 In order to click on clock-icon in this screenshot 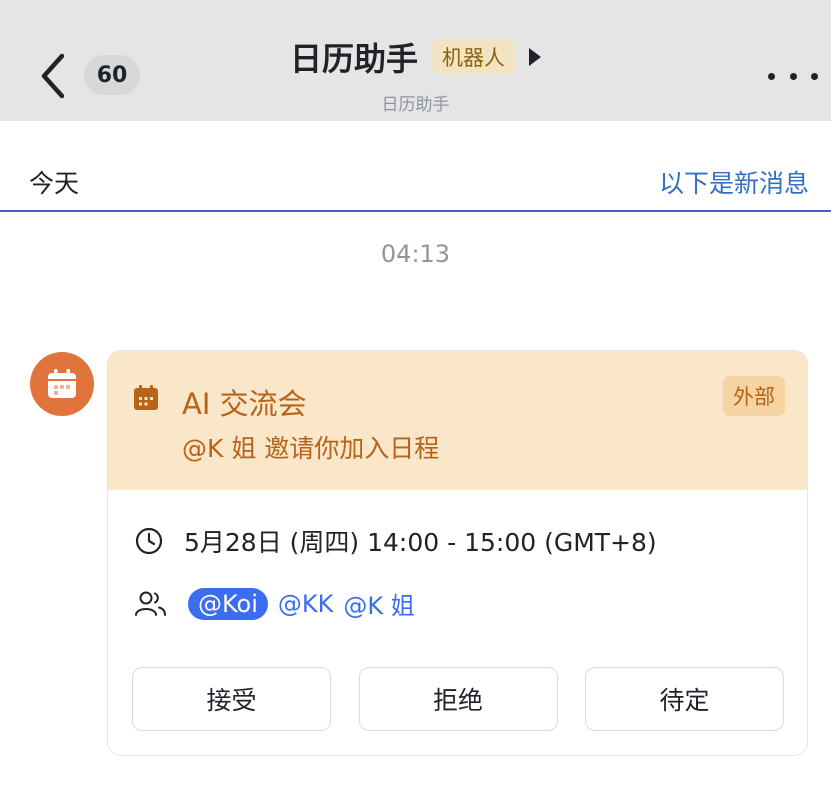, I will do `click(149, 541)`.